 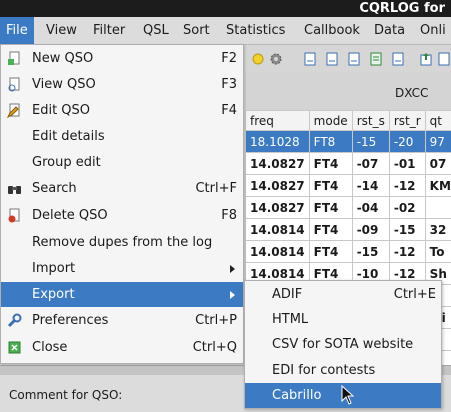 I want to click on table-row: 18.1028 FT8 -15 -20 97, so click(x=348, y=141).